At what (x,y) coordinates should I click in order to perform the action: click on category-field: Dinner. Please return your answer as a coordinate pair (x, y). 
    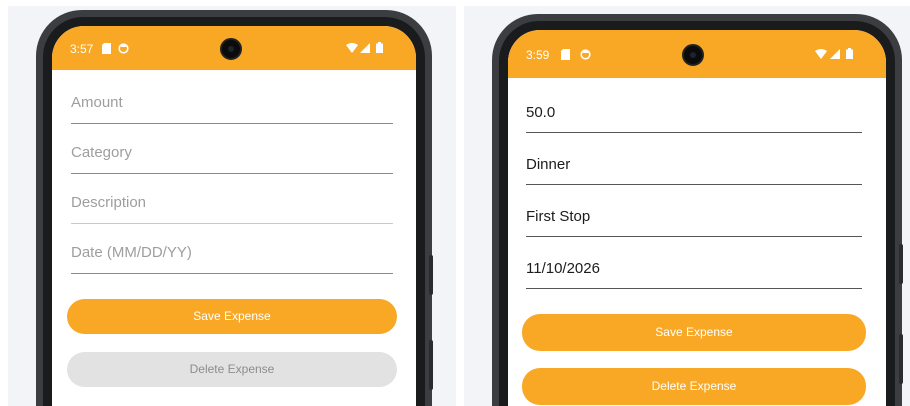
    Looking at the image, I should click on (694, 170).